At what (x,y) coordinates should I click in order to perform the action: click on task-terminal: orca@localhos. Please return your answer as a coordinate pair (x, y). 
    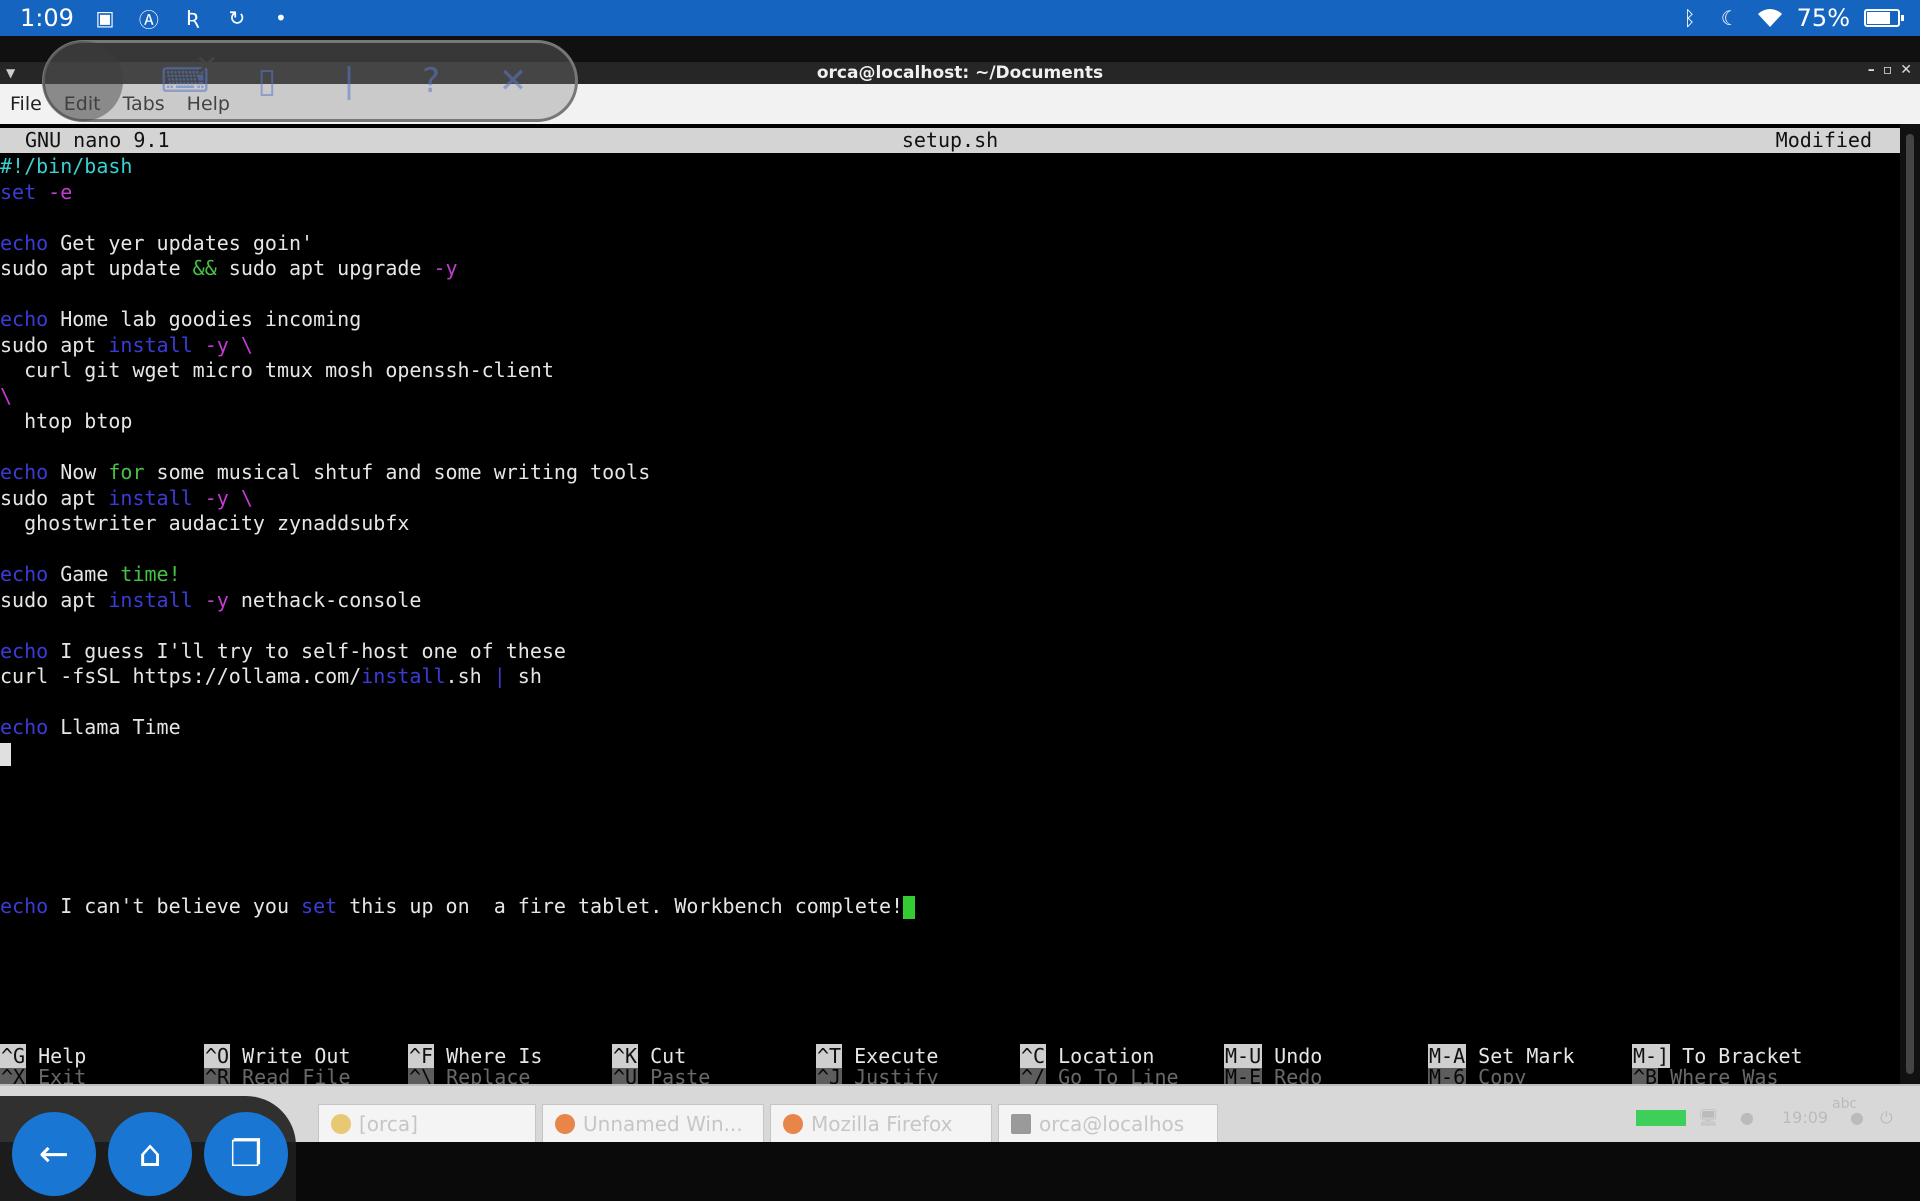
    Looking at the image, I should click on (1108, 1124).